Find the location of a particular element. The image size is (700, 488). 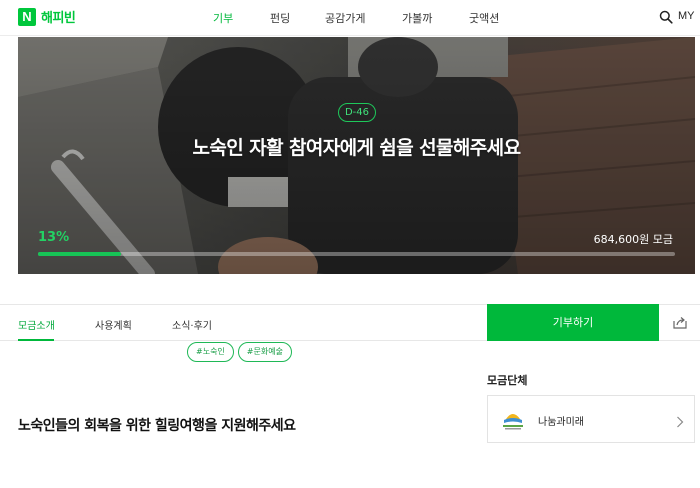

campaign-title: 노숙인 자활 참여자에게 쉼을 선물해주세요 is located at coordinates (357, 148).